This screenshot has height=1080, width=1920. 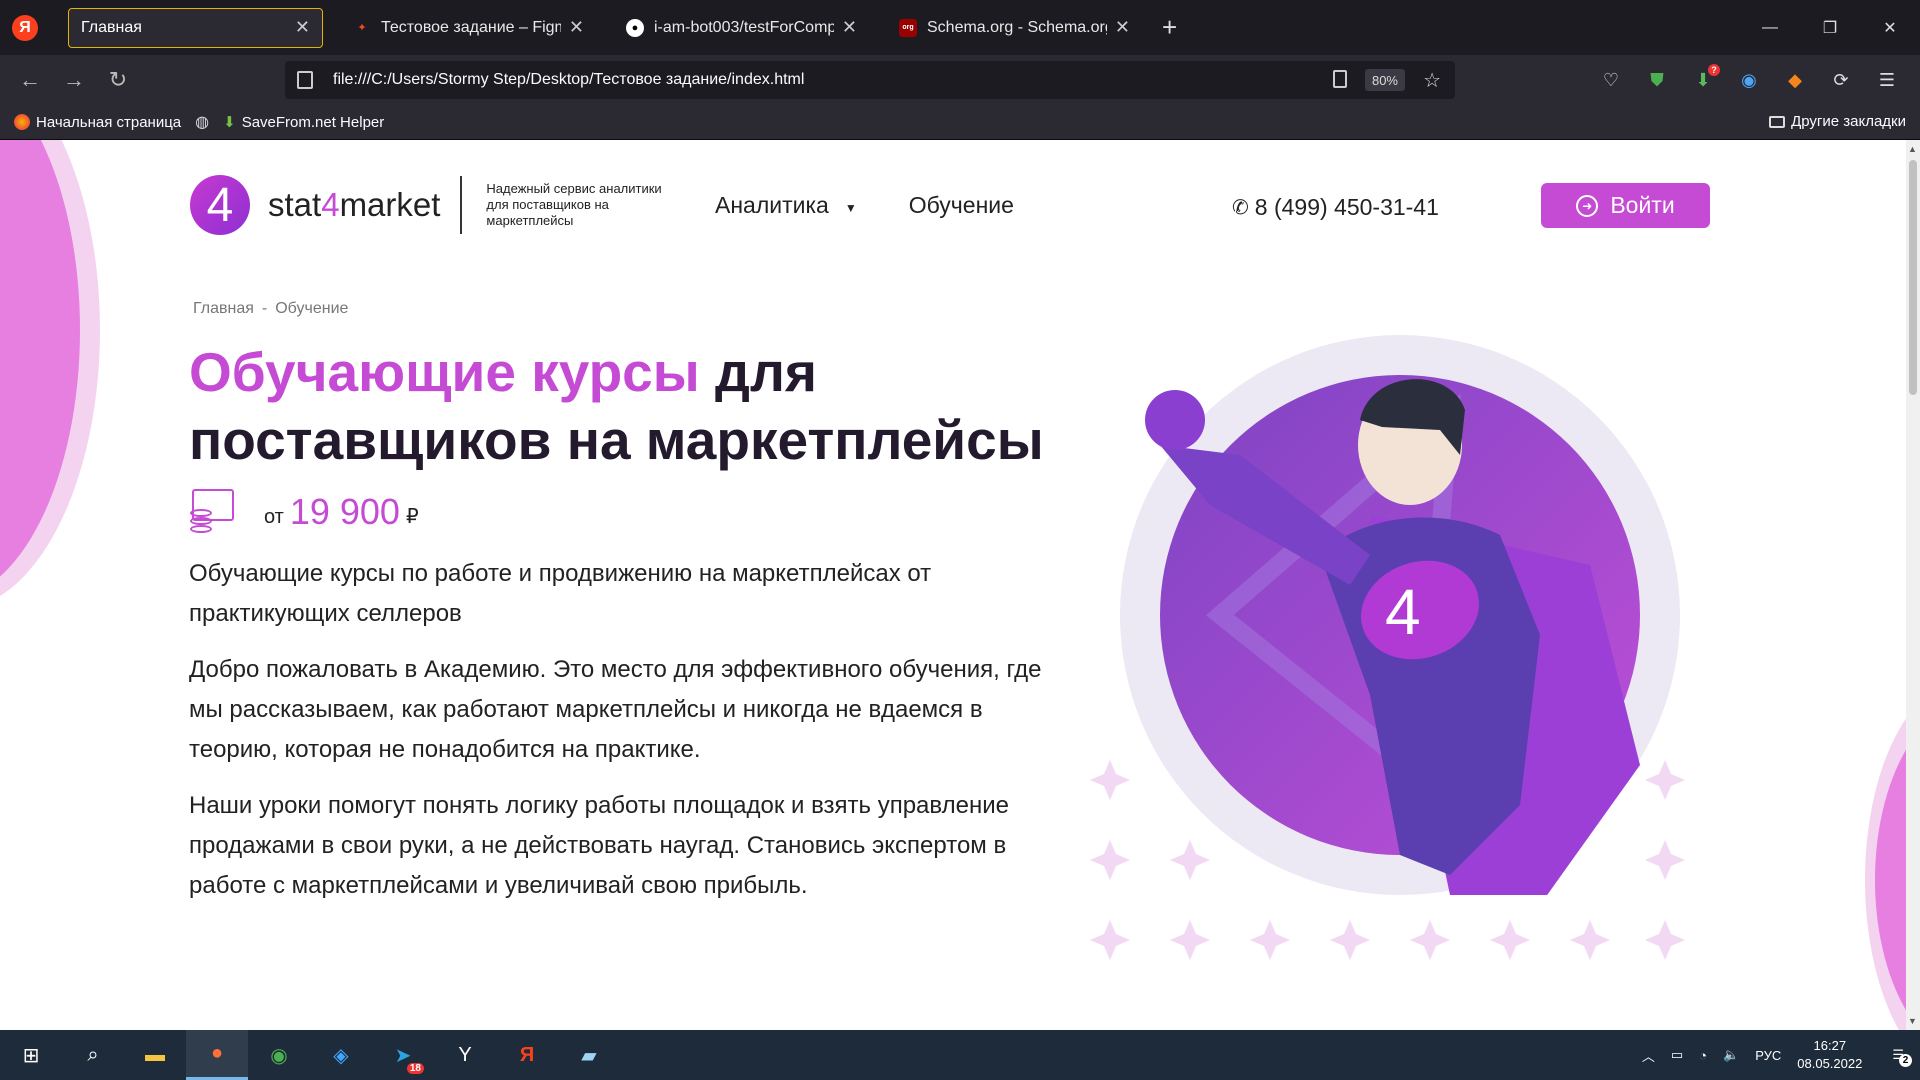 I want to click on bookmark-home: Начальная страница, so click(x=97, y=122).